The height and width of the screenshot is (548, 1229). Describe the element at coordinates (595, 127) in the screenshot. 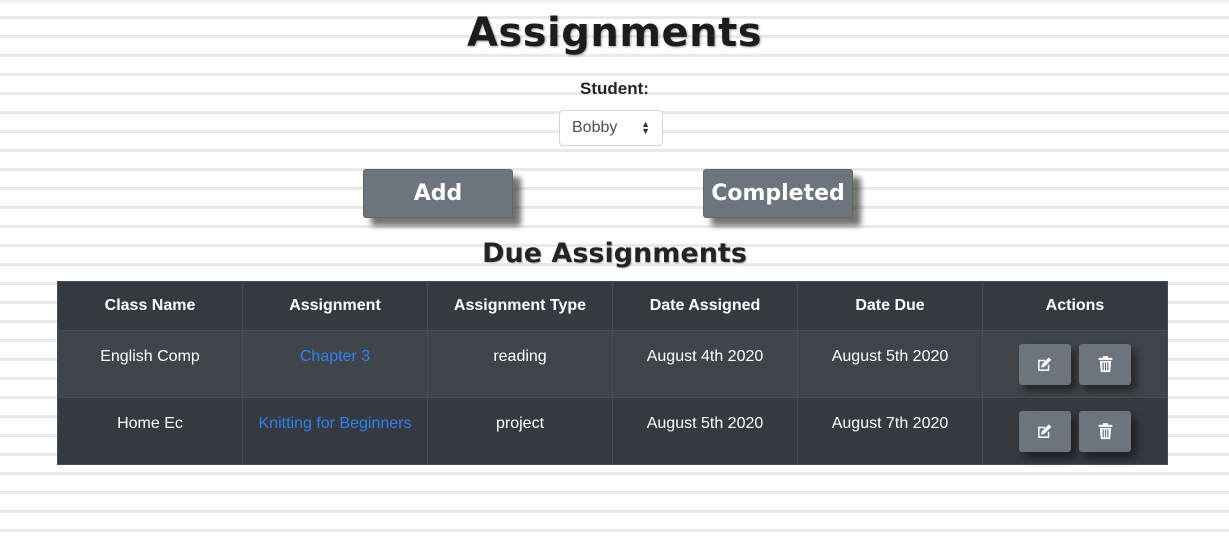

I see `student-select-value: Bobby` at that location.